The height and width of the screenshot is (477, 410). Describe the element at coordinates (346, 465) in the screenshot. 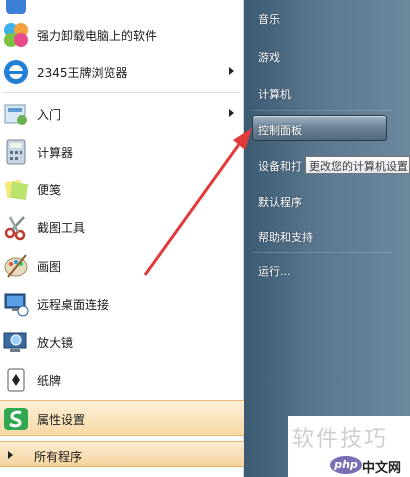

I see `watermark-logo: php` at that location.